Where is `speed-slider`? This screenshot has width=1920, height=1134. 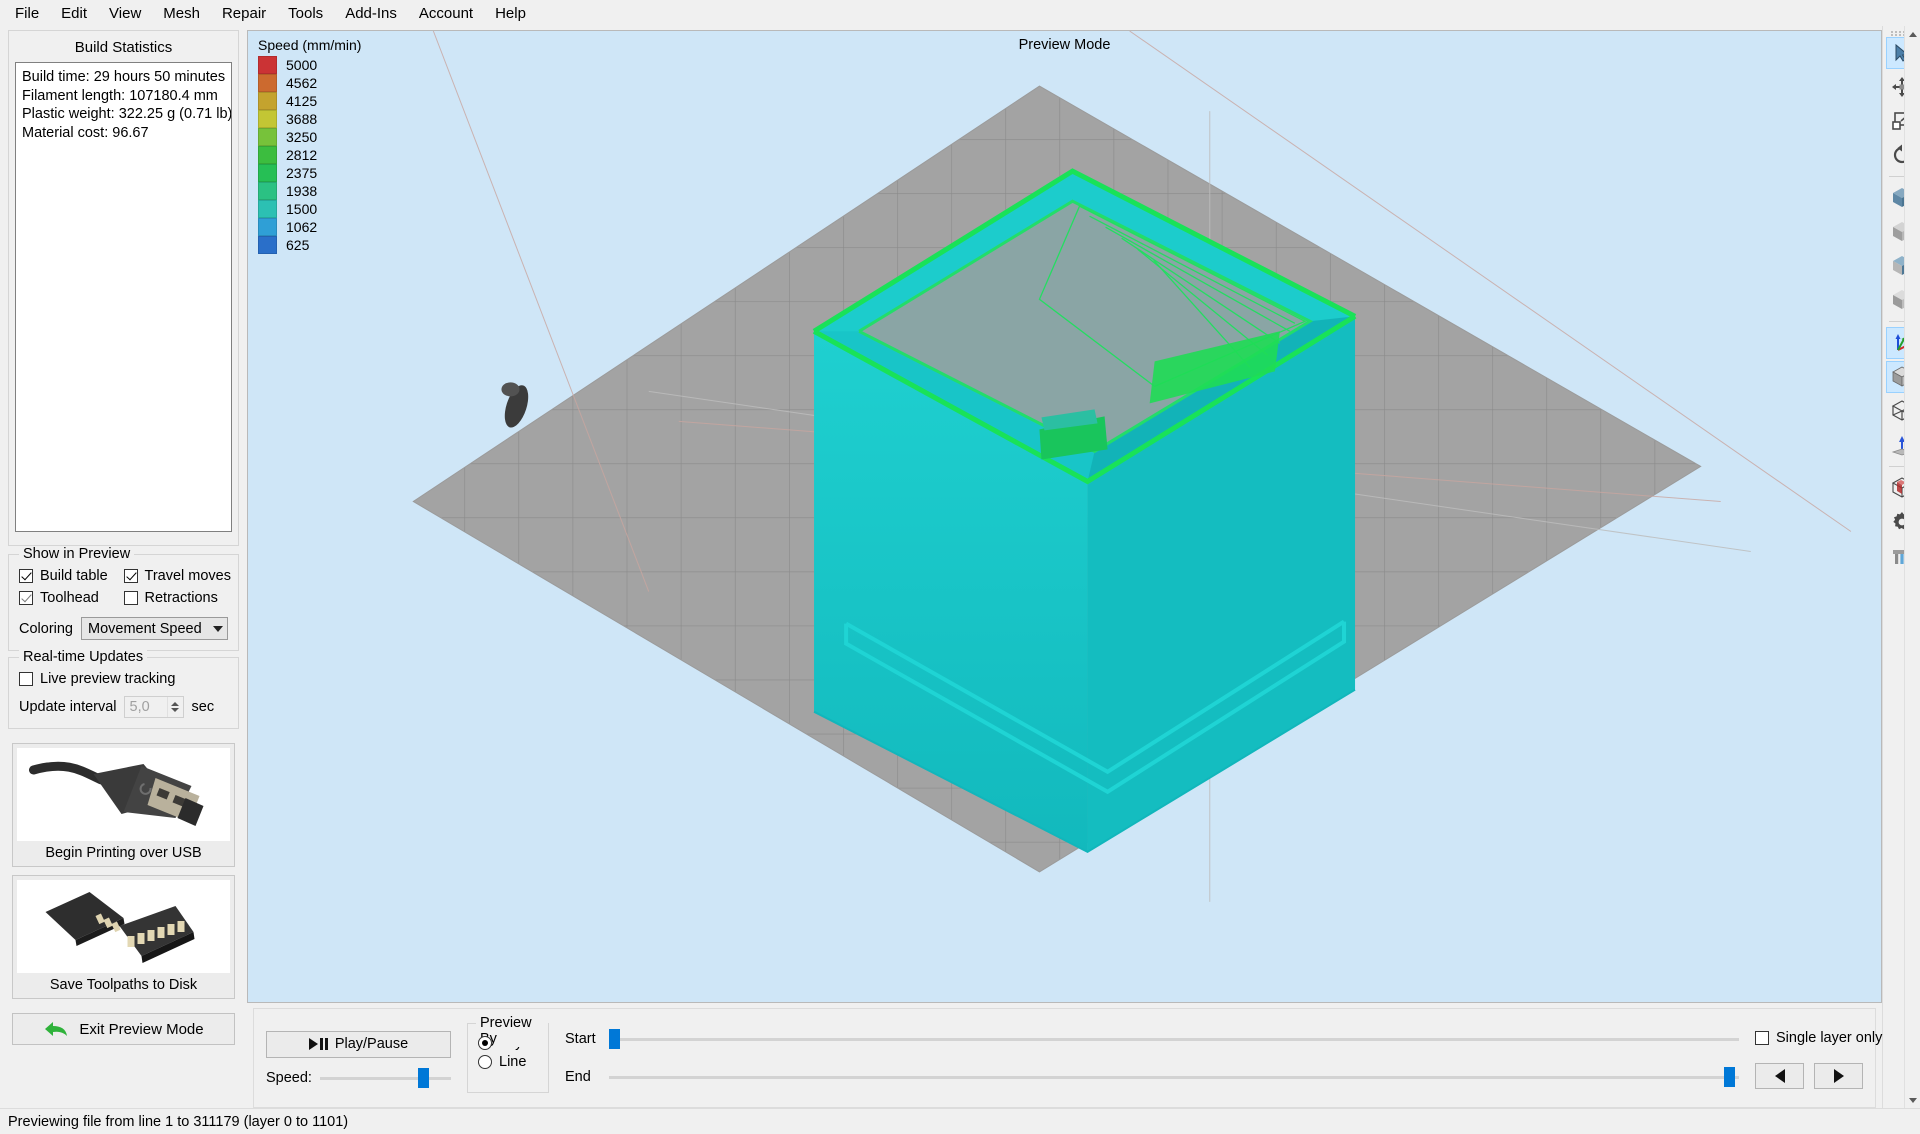 speed-slider is located at coordinates (385, 1077).